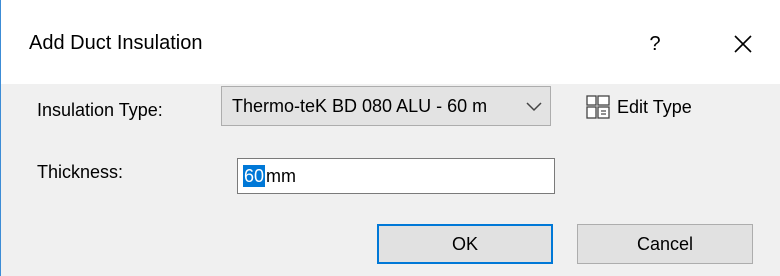 The image size is (780, 276). I want to click on thickness-value-selected: 60, so click(254, 176).